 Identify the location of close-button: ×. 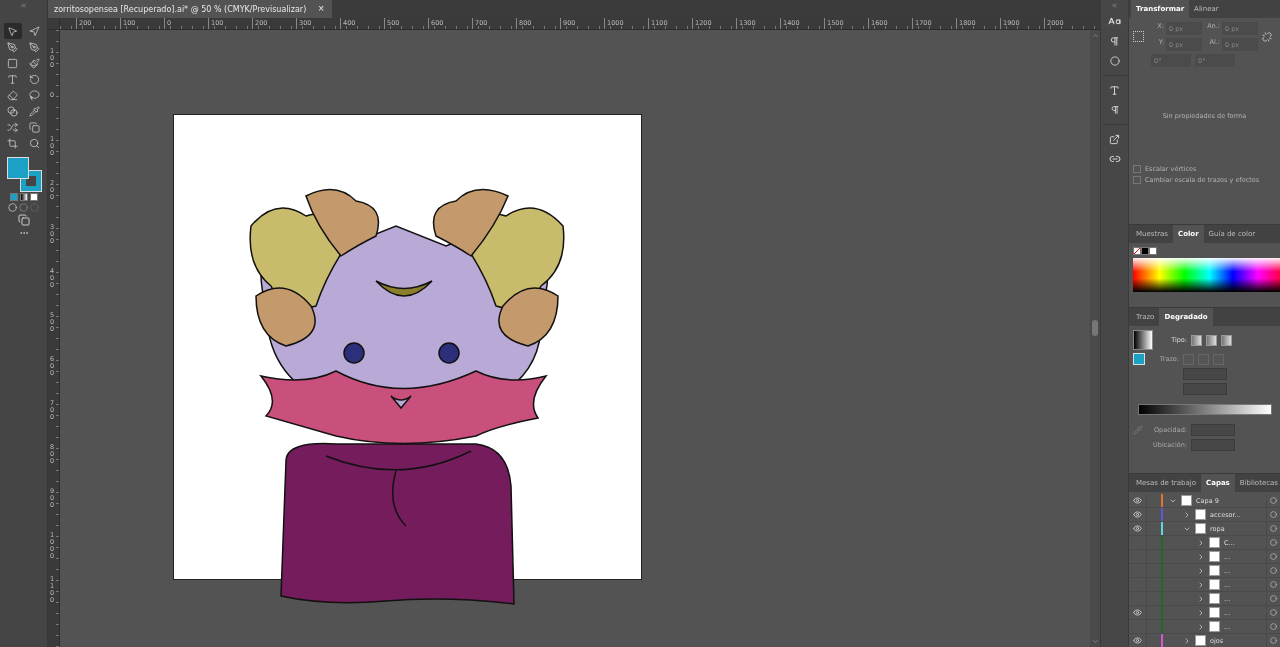
(321, 9).